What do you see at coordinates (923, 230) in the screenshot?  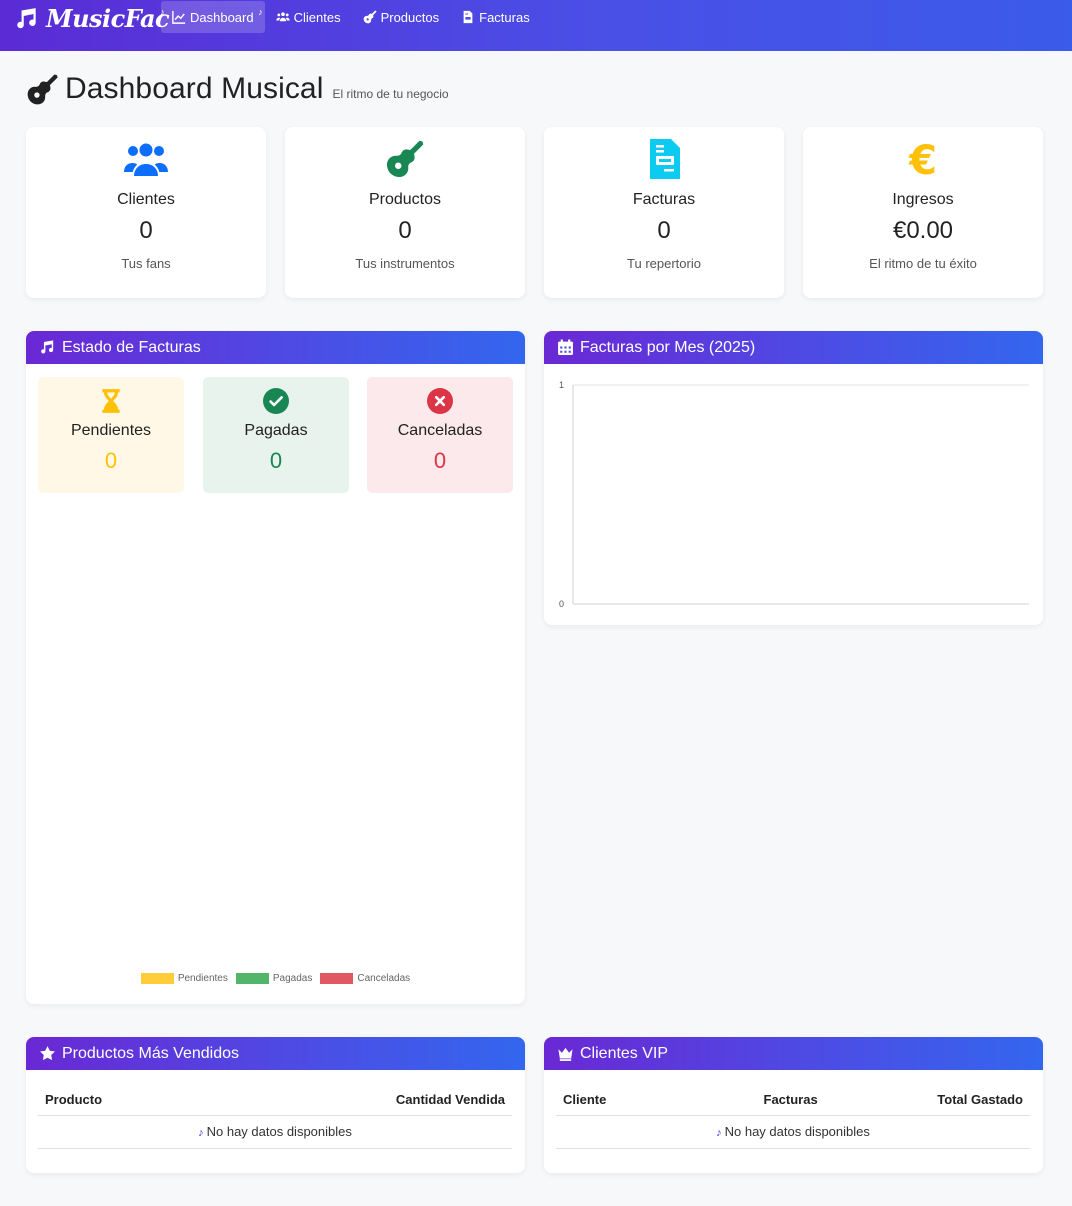 I see `stat-value: €0.00` at bounding box center [923, 230].